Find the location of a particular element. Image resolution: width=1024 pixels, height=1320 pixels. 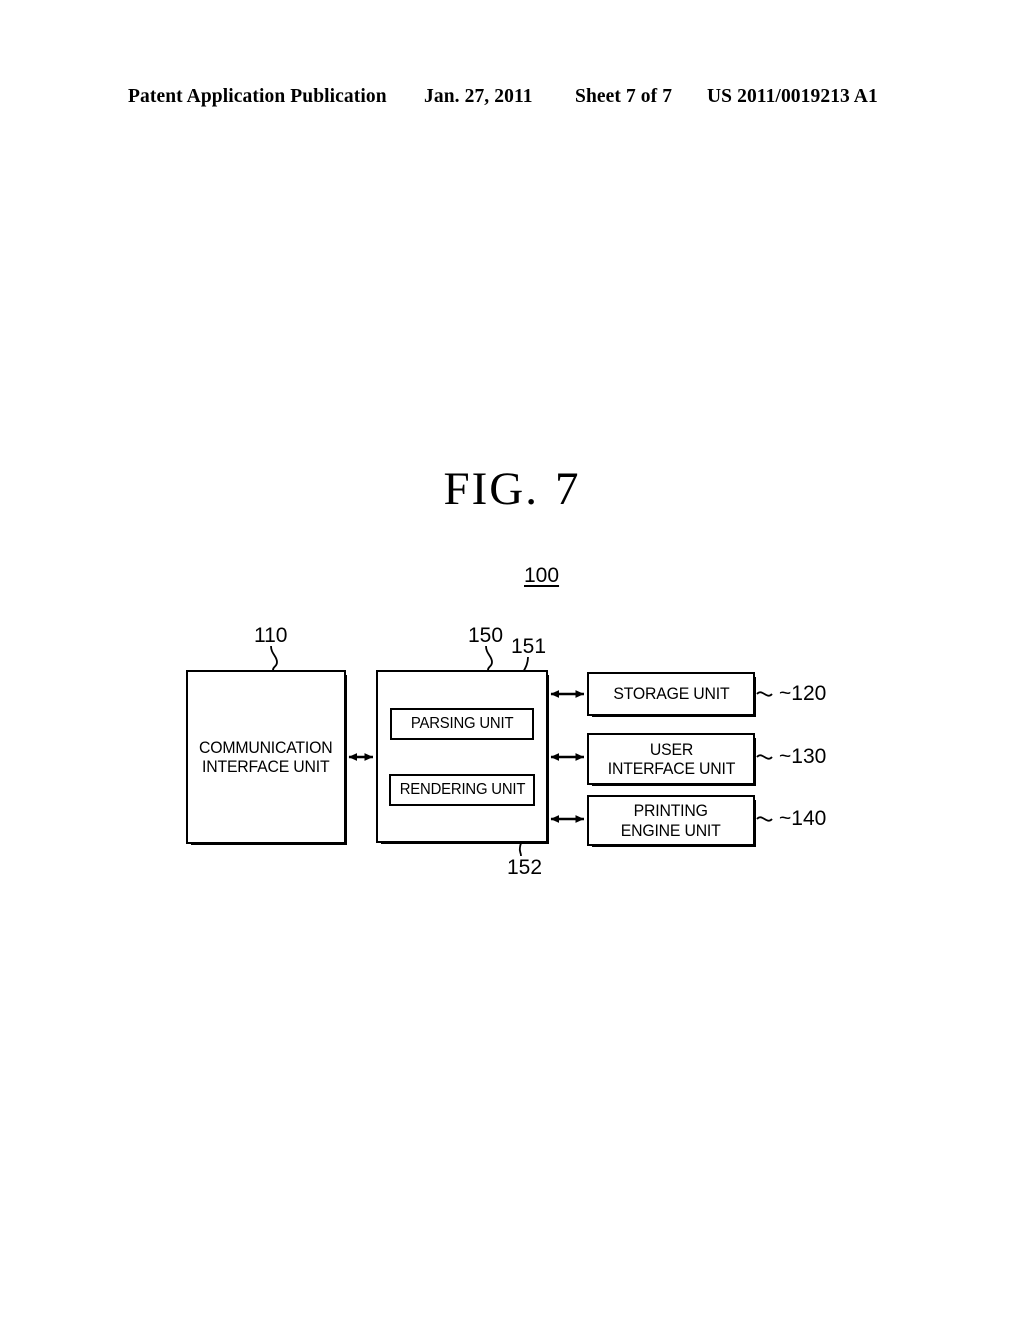

block-user-interface-unit: USER INTERFACE UNIT is located at coordinates (671, 759).